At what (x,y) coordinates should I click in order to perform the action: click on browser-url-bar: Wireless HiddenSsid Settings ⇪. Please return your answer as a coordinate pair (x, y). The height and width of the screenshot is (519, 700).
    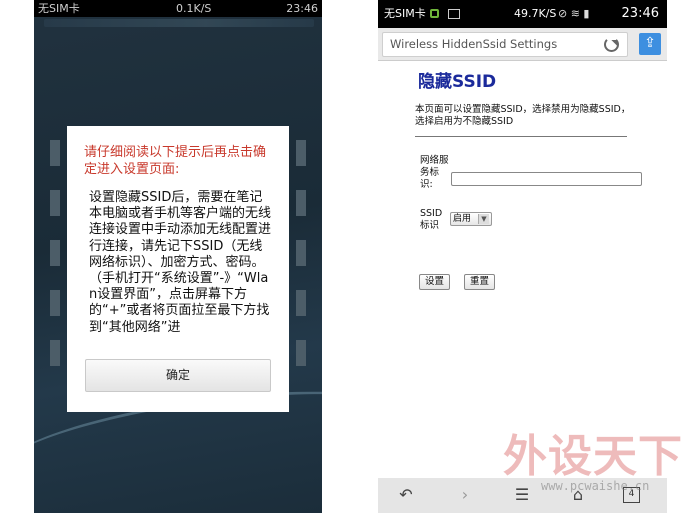
    Looking at the image, I should click on (522, 44).